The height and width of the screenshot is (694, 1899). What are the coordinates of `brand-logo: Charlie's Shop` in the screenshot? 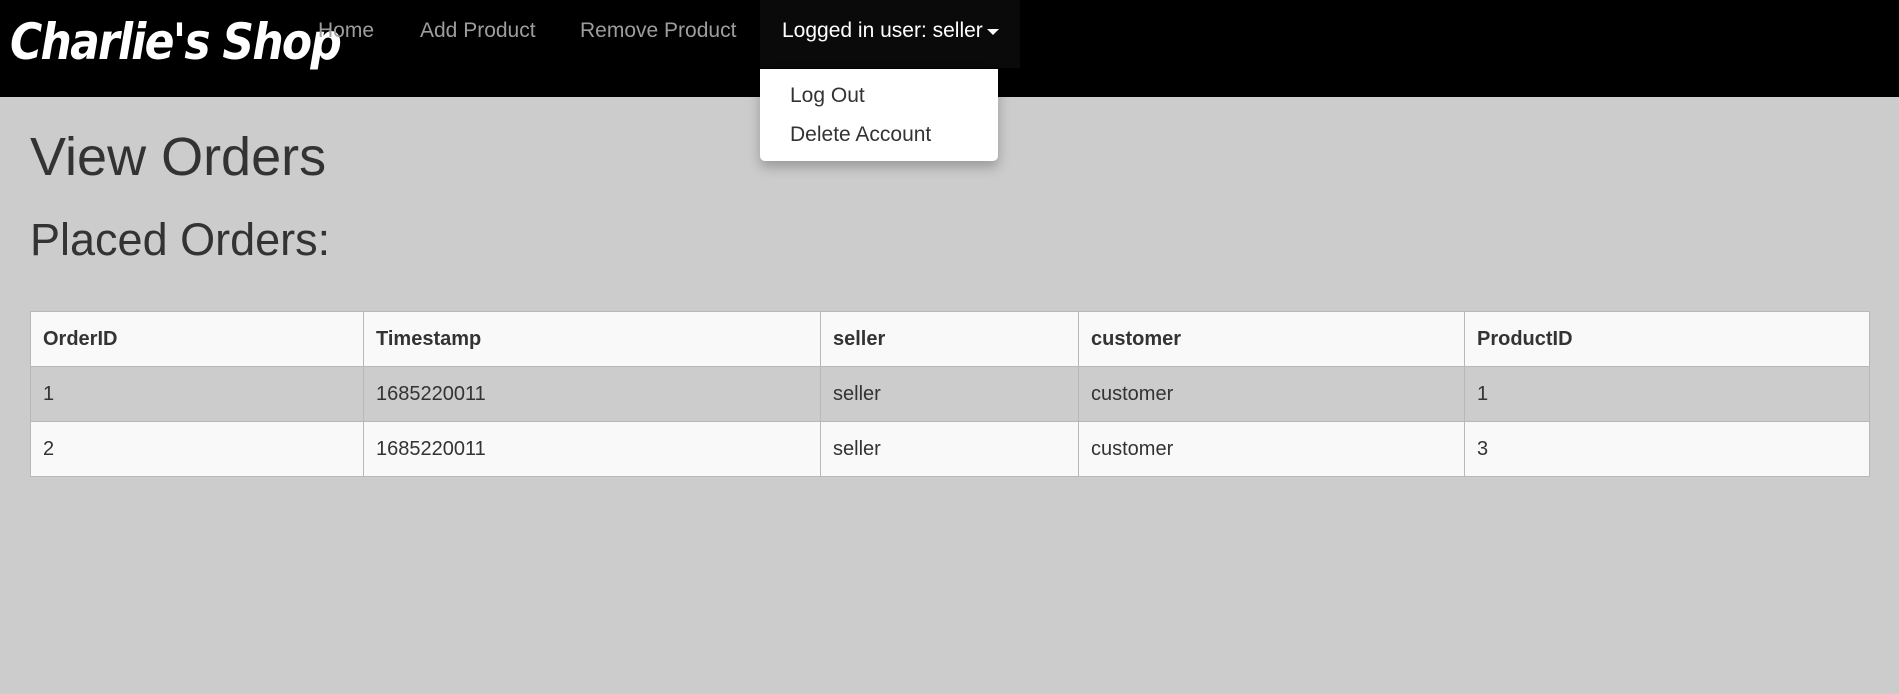 It's located at (176, 42).